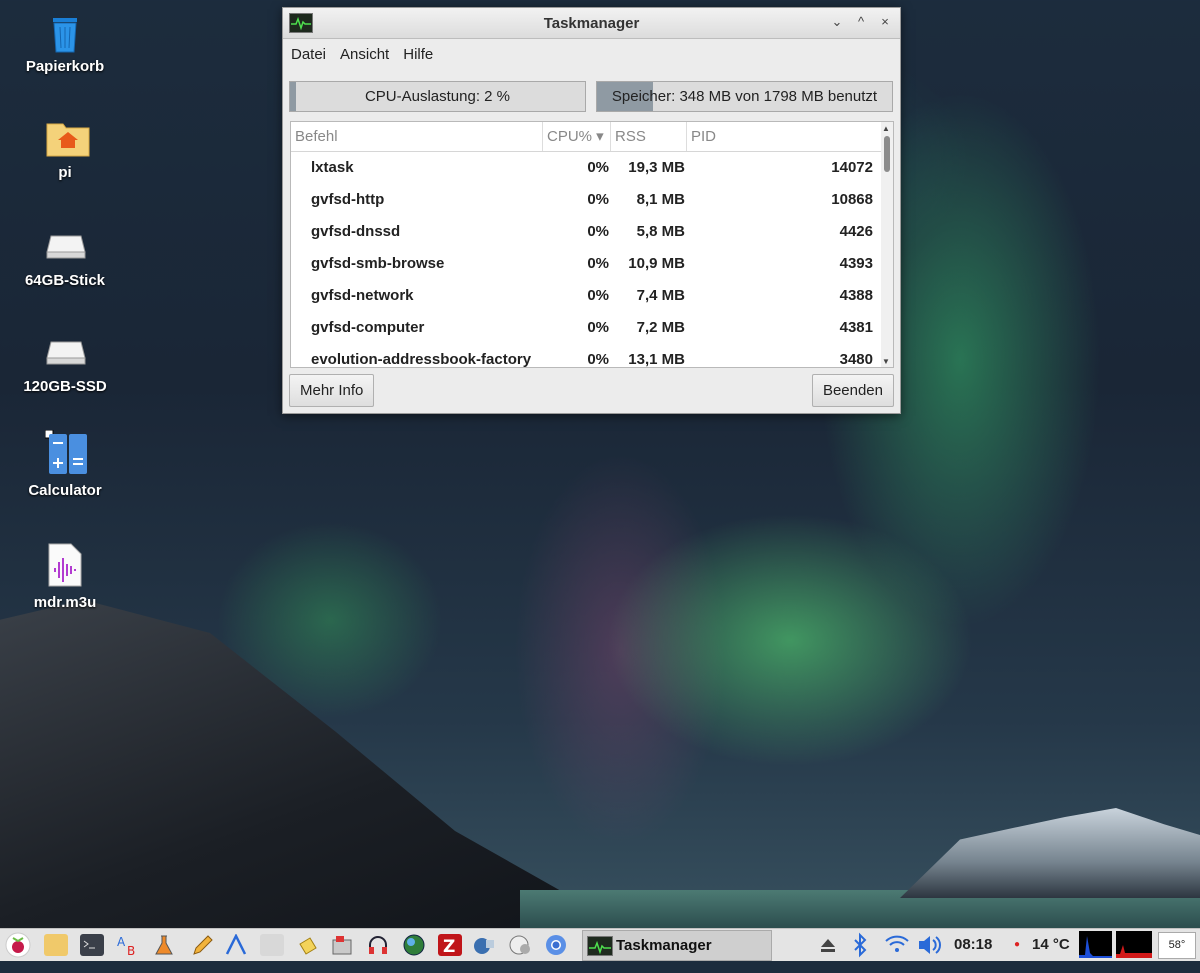 The image size is (1200, 973). What do you see at coordinates (1095, 944) in the screenshot?
I see `cpu-graph-icon` at bounding box center [1095, 944].